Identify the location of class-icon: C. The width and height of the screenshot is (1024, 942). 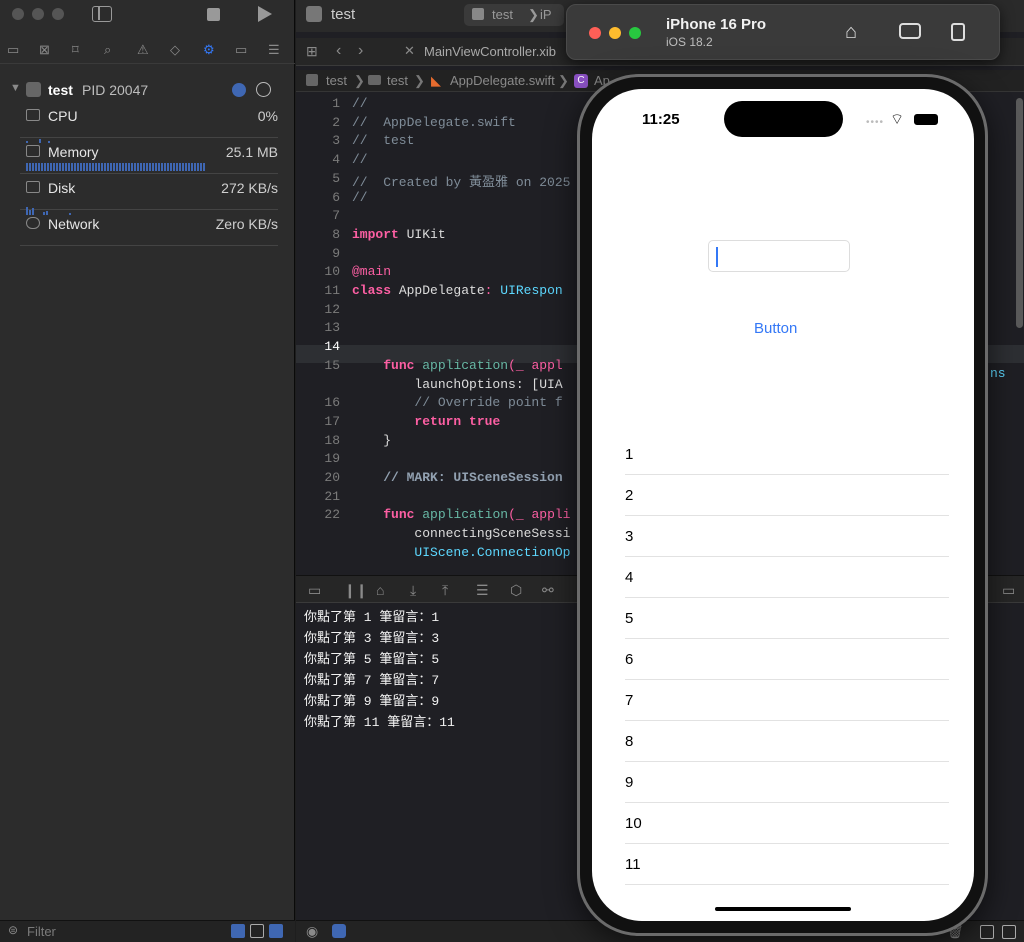
(581, 81).